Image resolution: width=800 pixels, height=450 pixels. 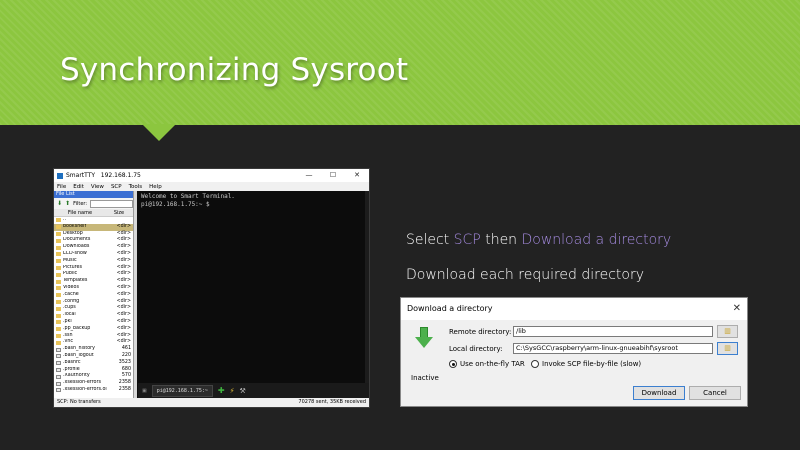 What do you see at coordinates (70, 260) in the screenshot?
I see `file-name: Music` at bounding box center [70, 260].